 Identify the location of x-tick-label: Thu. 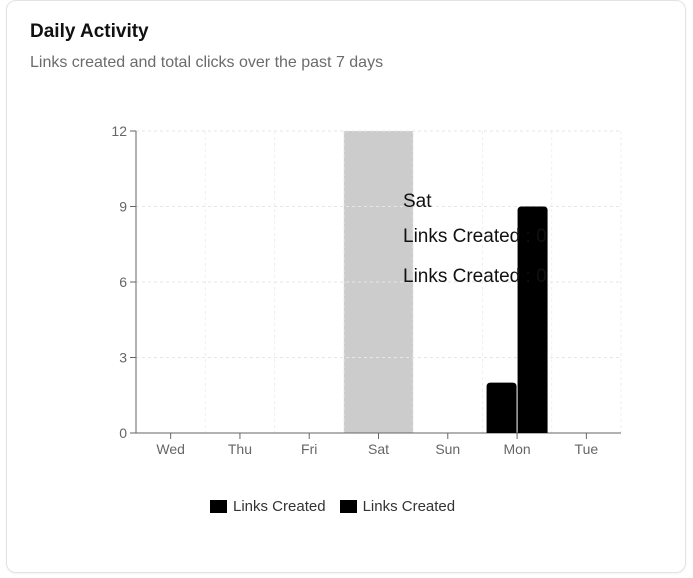
(240, 449).